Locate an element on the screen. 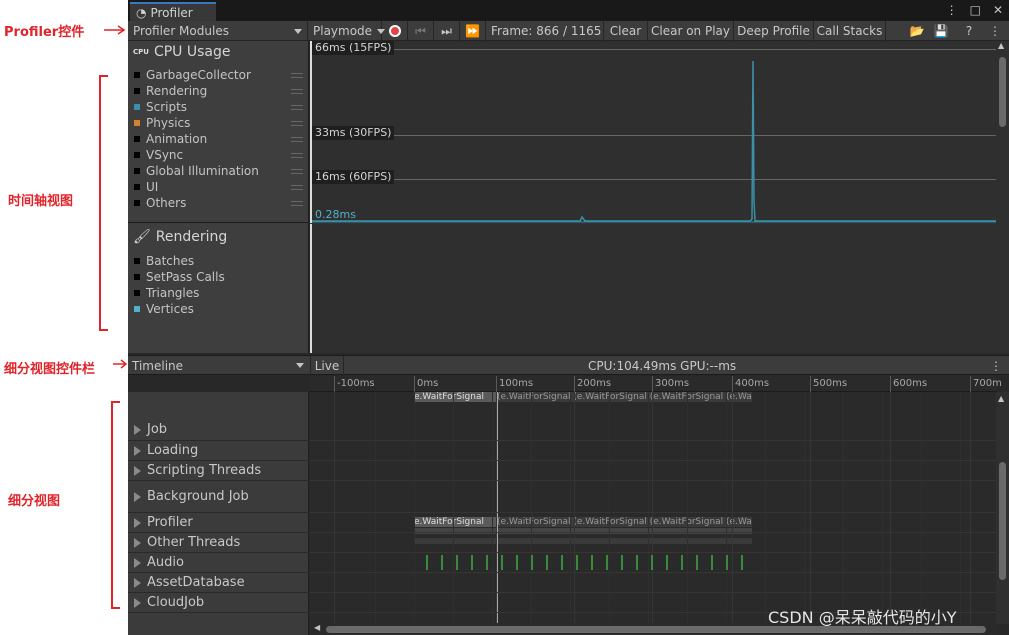 The image size is (1009, 635). clear-button: Clear is located at coordinates (626, 31).